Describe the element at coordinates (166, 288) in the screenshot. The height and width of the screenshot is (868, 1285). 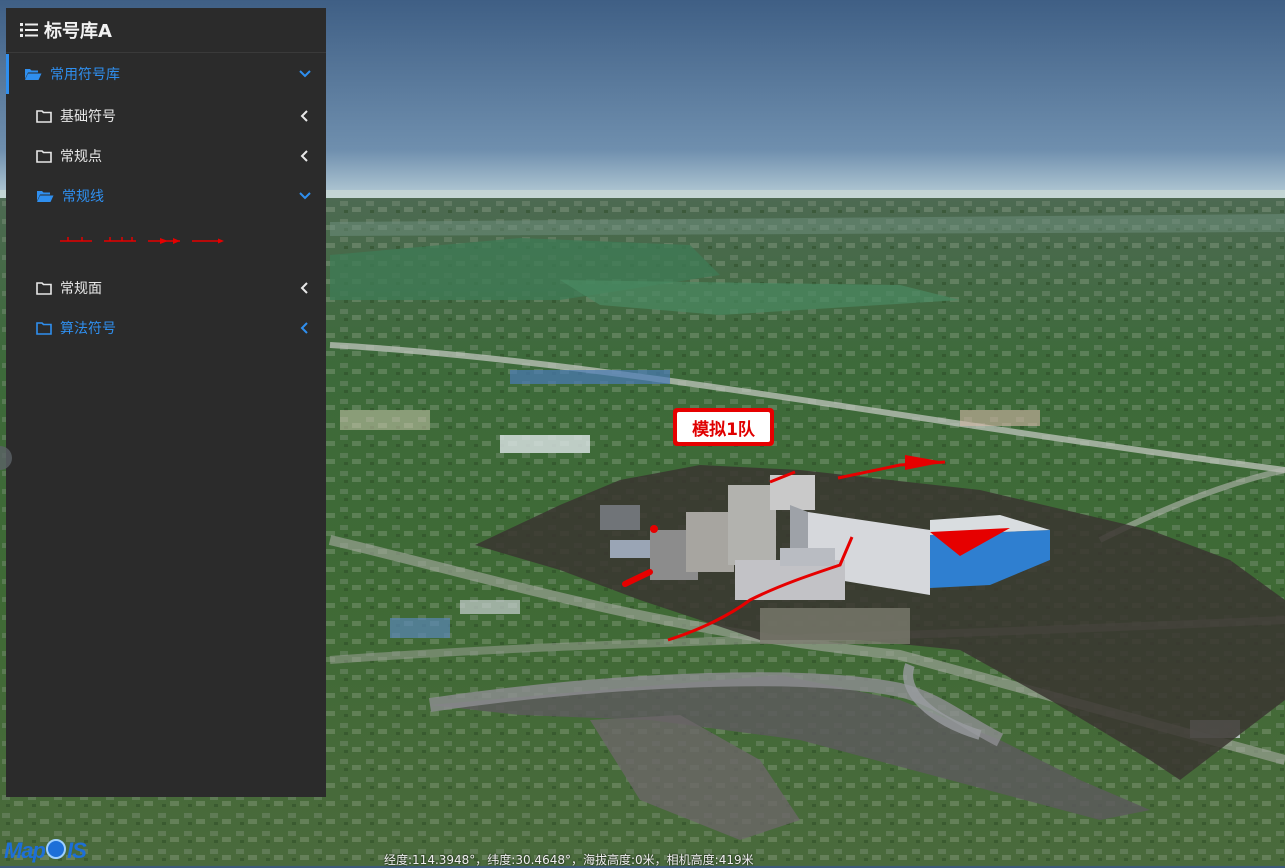
I see `tree-item-regular-areas: 常规面` at that location.